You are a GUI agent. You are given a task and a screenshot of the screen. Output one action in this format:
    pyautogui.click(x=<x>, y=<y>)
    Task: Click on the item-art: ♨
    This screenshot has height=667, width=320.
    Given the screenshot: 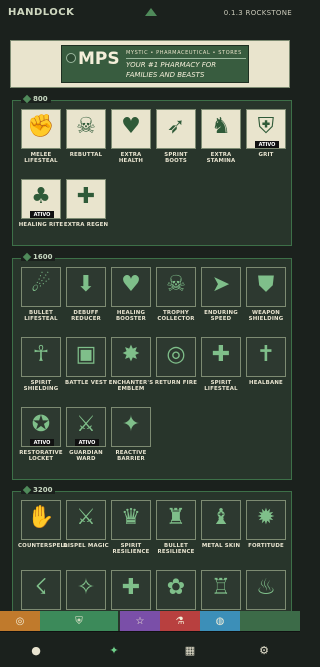 What is the action you would take?
    pyautogui.click(x=266, y=590)
    